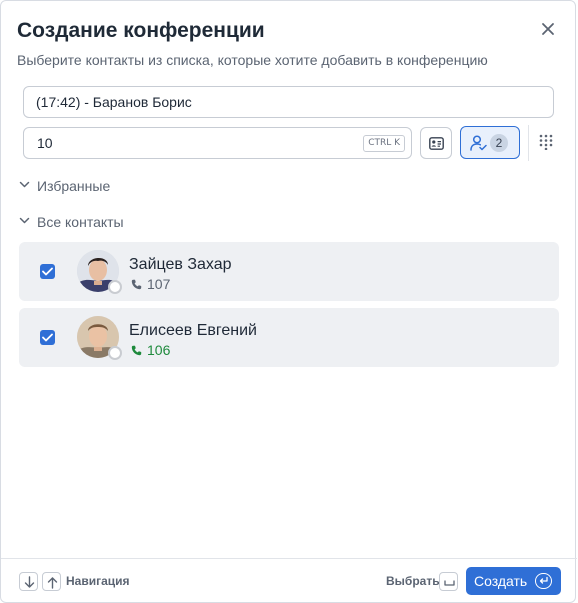 Image resolution: width=578 pixels, height=603 pixels. Describe the element at coordinates (289, 271) in the screenshot. I see `contact-row: Зайцев Захар 107` at that location.